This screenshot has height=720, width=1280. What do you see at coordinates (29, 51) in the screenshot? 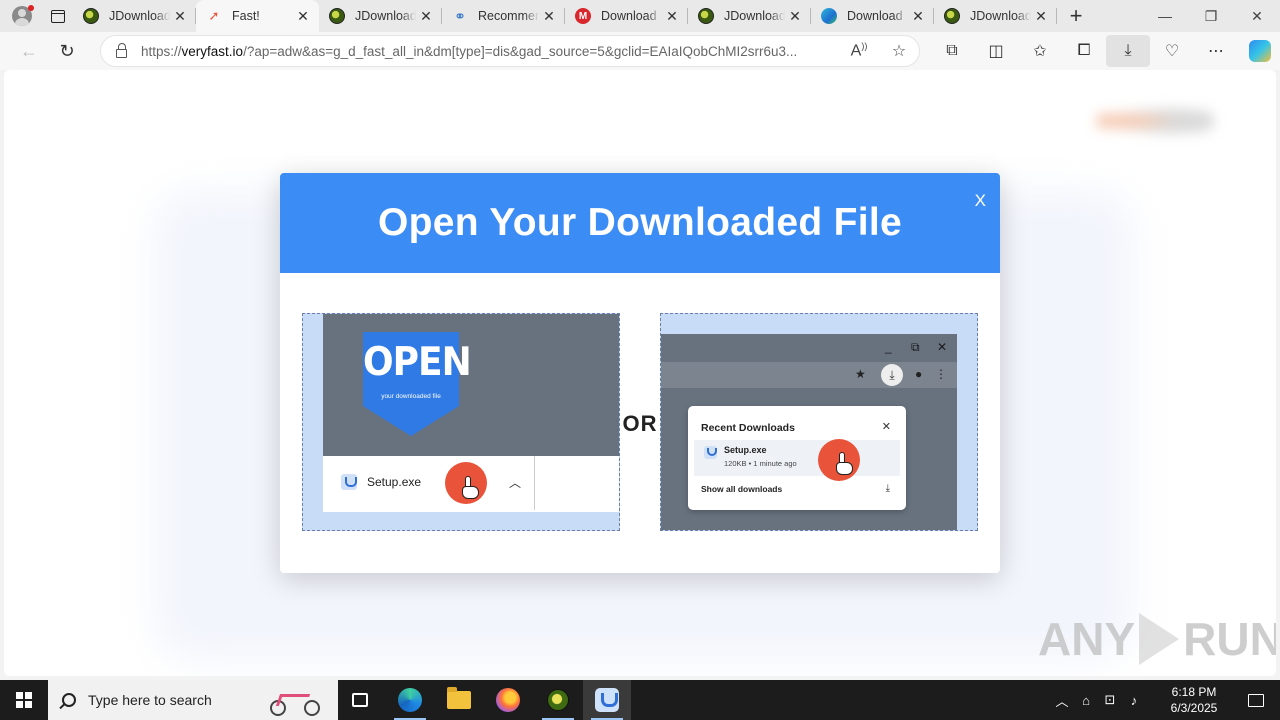
I see `back-button: ←` at bounding box center [29, 51].